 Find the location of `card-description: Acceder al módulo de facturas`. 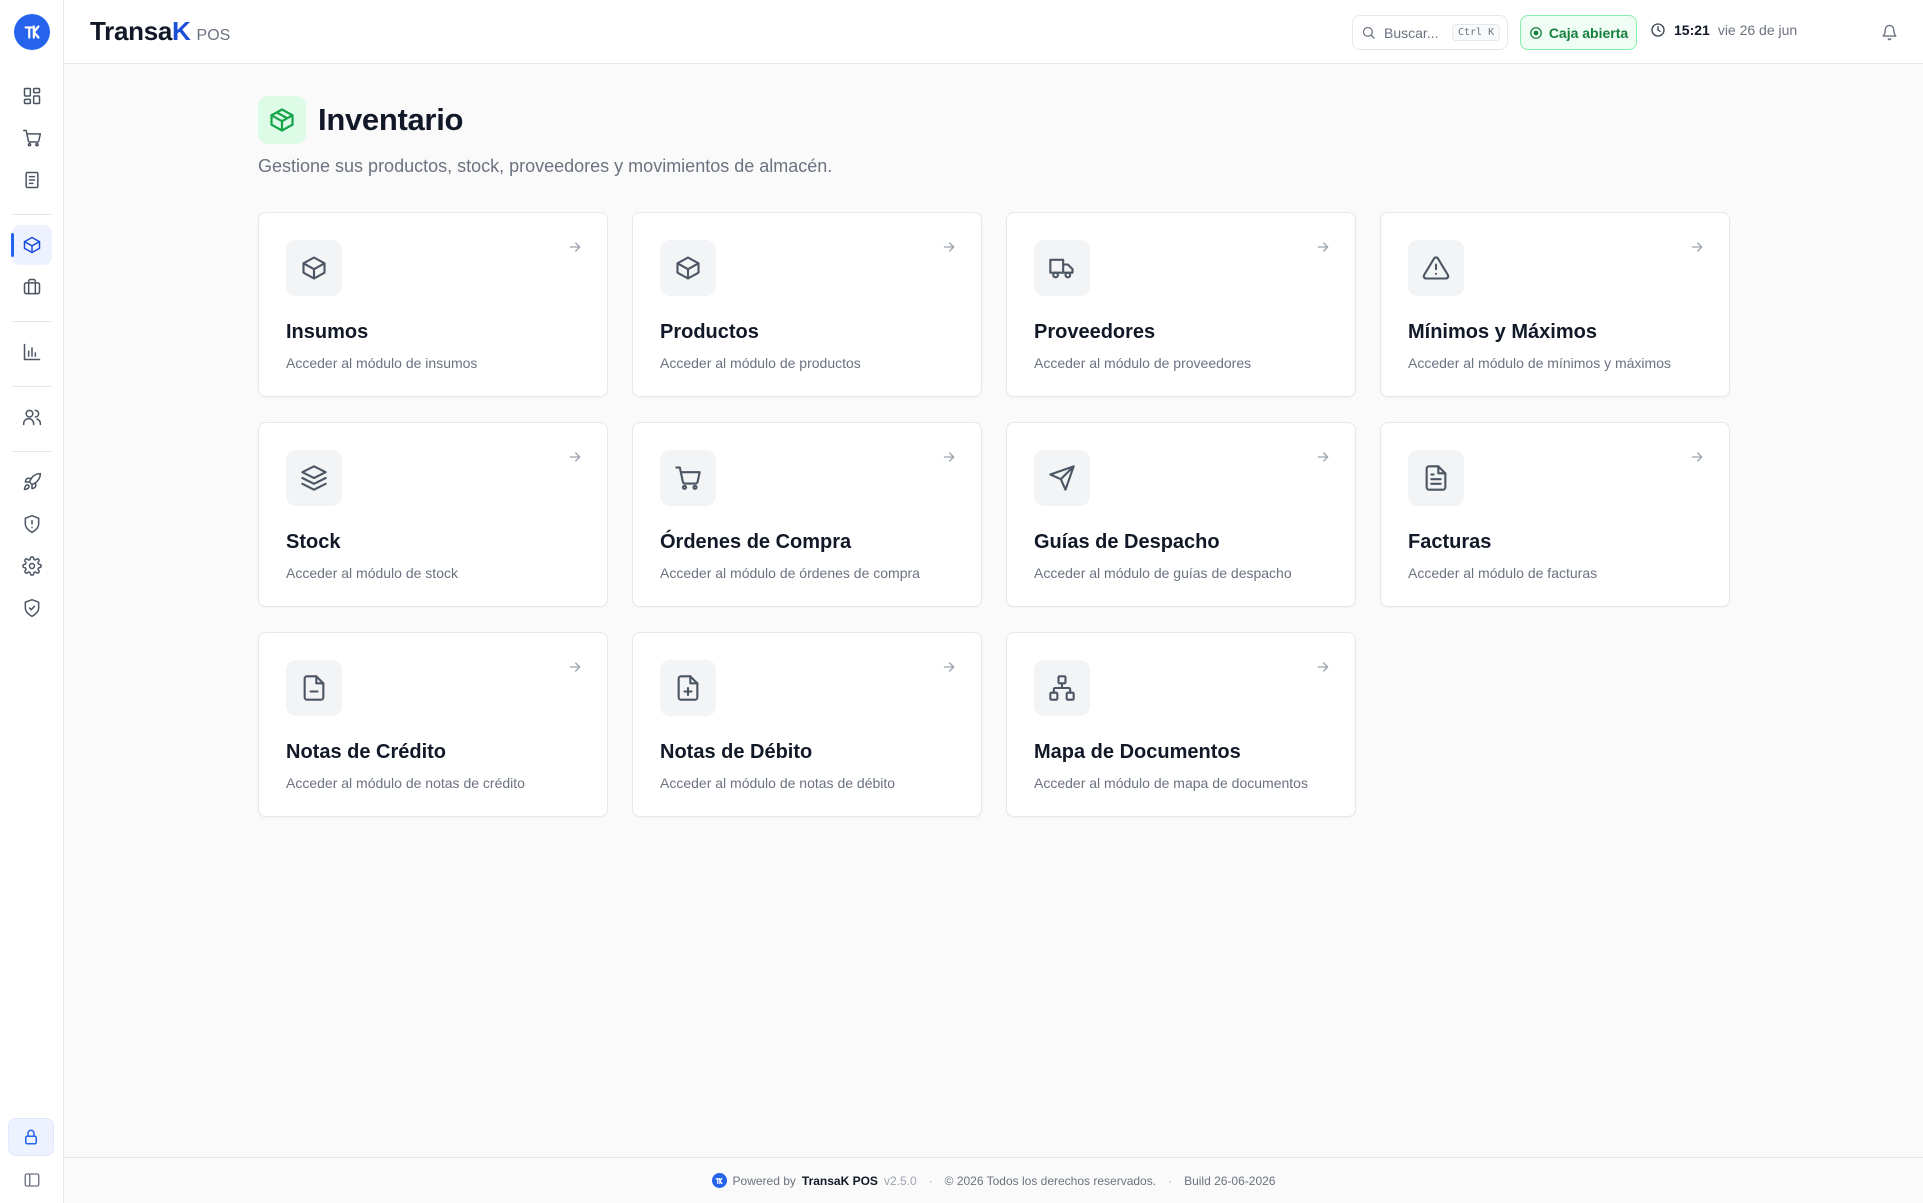

card-description: Acceder al módulo de facturas is located at coordinates (1503, 573).